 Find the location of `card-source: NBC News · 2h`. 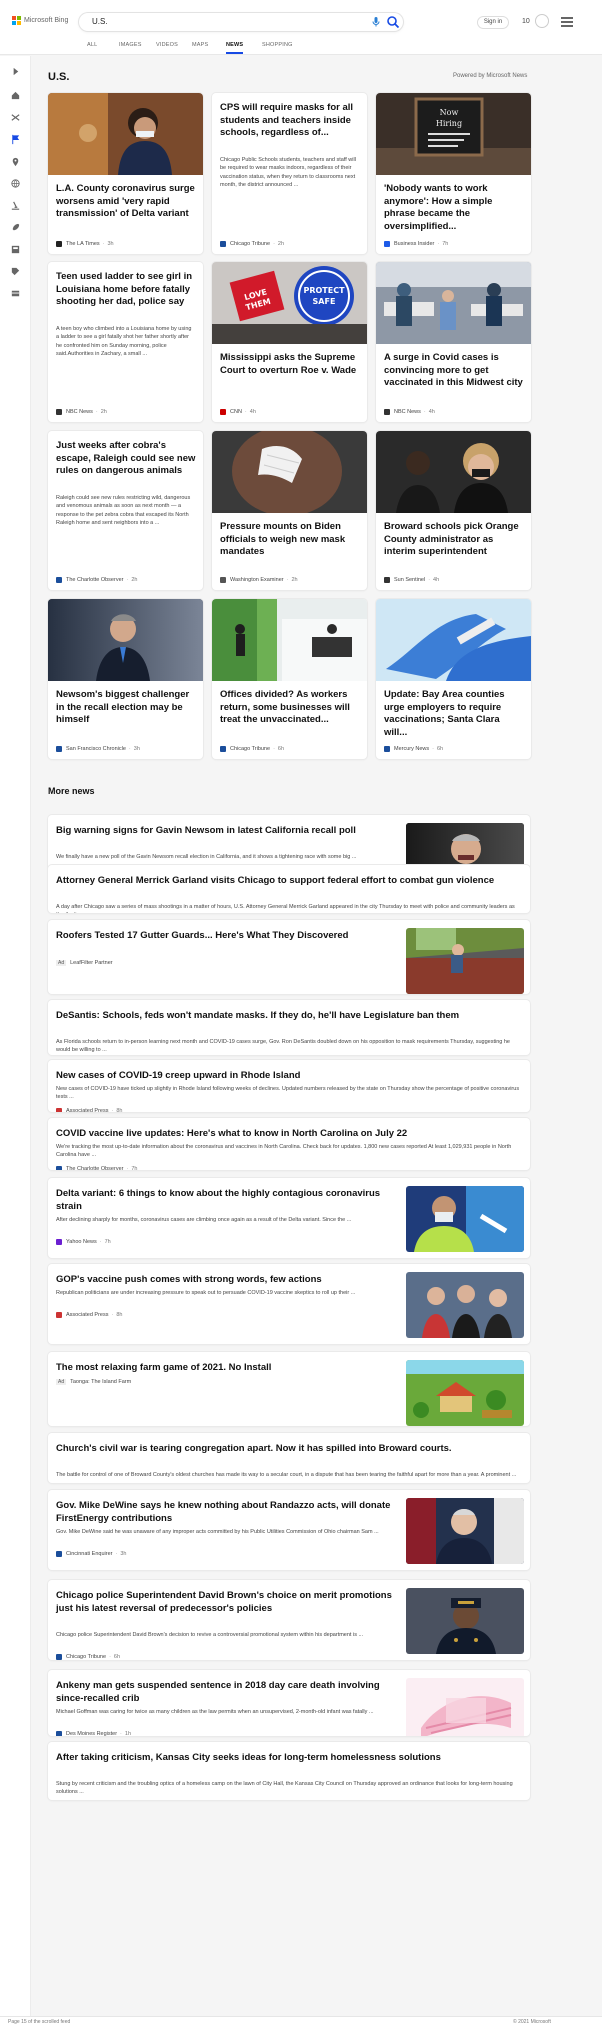

card-source: NBC News · 2h is located at coordinates (81, 412).